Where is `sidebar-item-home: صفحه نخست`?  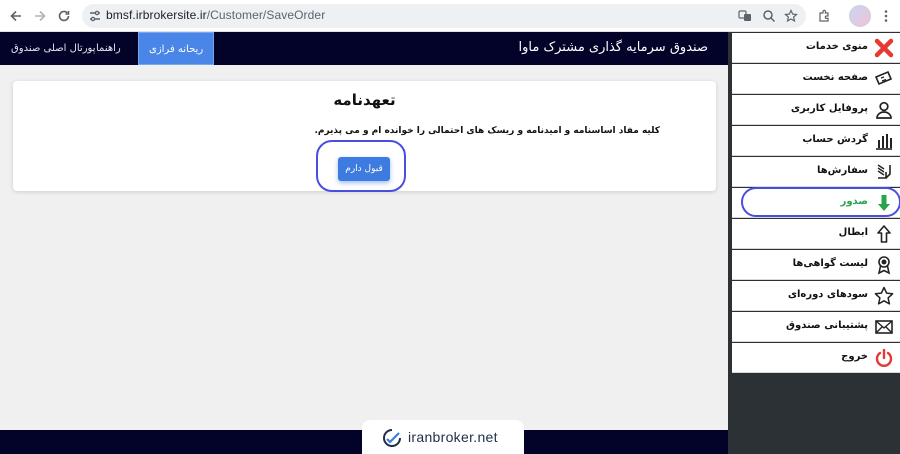 sidebar-item-home: صفحه نخست is located at coordinates (816, 79).